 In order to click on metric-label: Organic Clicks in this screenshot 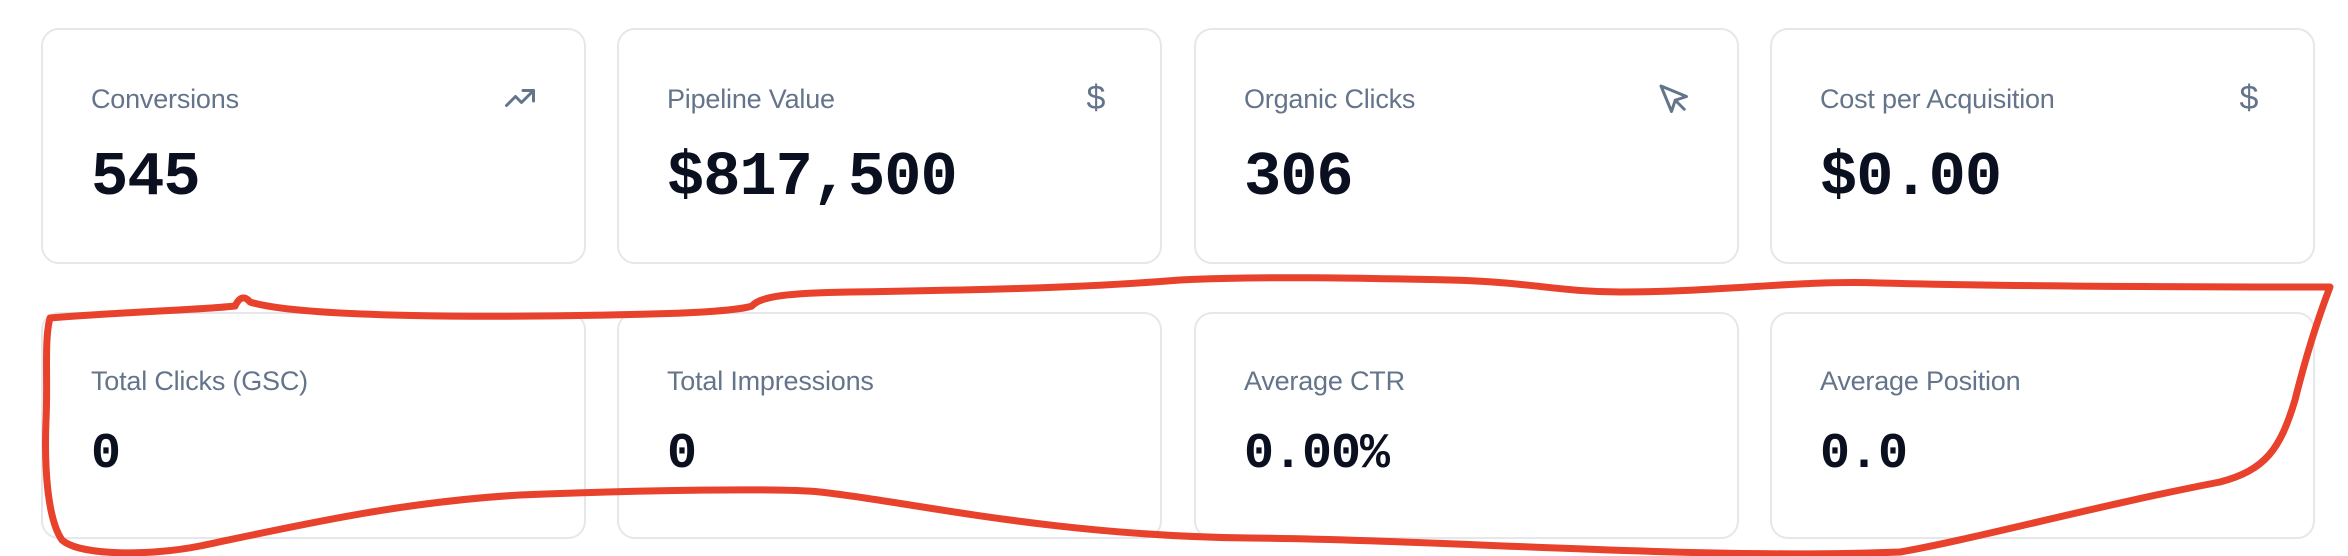, I will do `click(1330, 99)`.